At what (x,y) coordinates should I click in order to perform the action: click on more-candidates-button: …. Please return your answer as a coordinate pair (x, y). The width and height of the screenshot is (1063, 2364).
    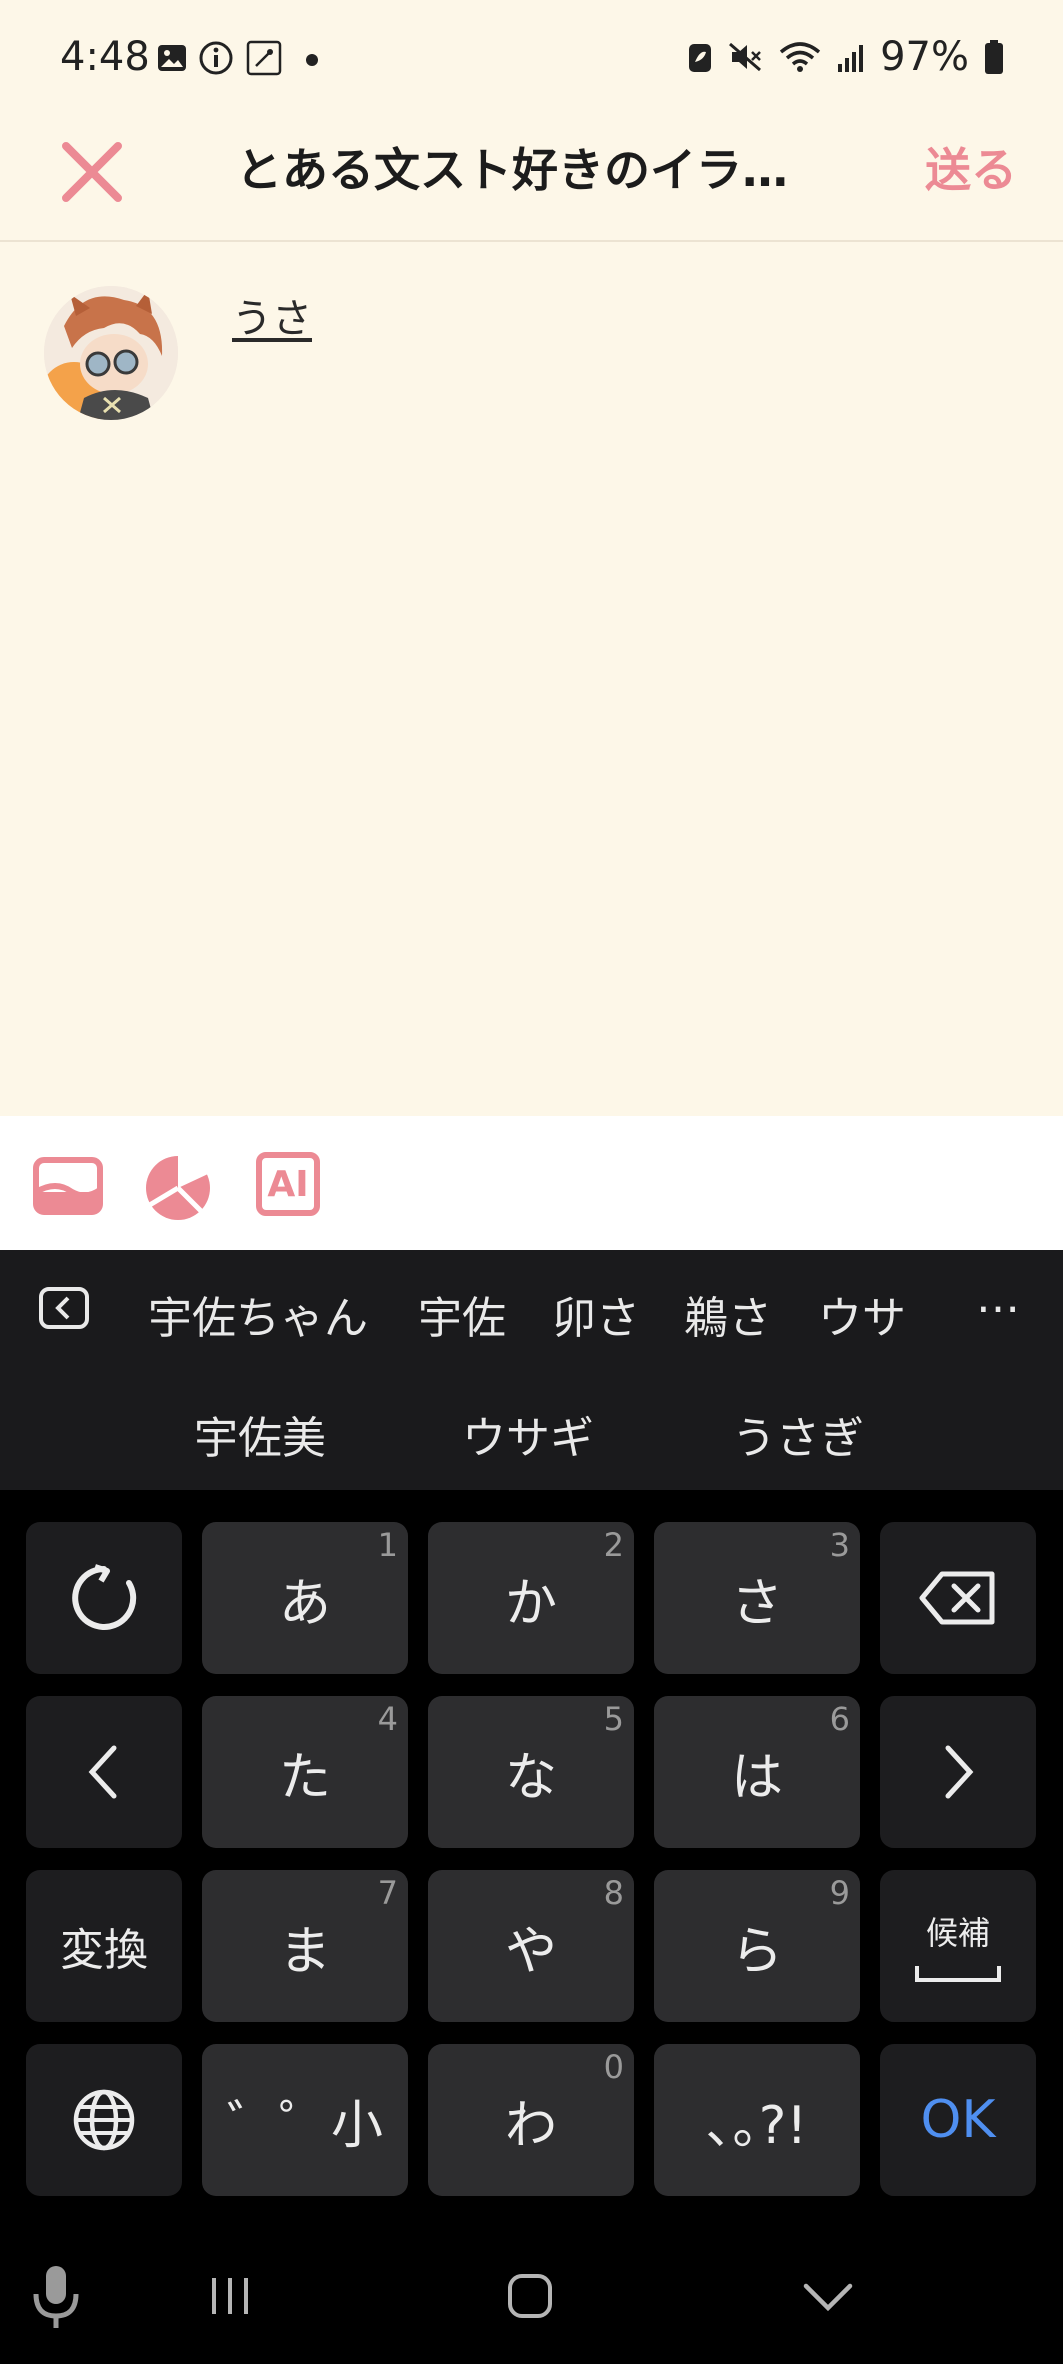
    Looking at the image, I should click on (998, 1297).